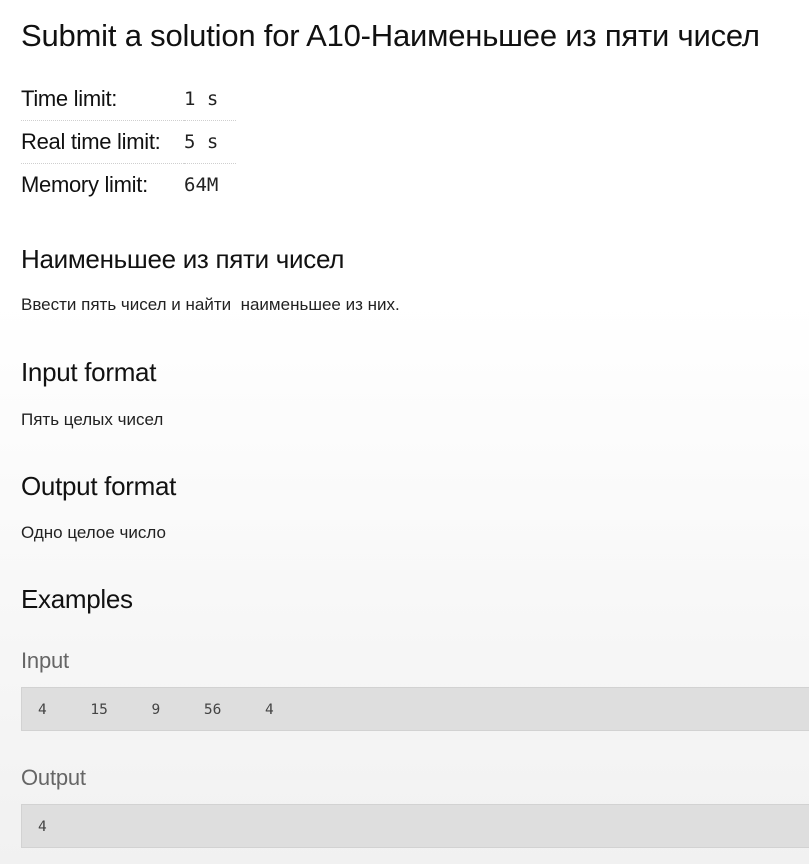  What do you see at coordinates (183, 259) in the screenshot?
I see `problem-heading: Наименьшее из пяти чисел` at bounding box center [183, 259].